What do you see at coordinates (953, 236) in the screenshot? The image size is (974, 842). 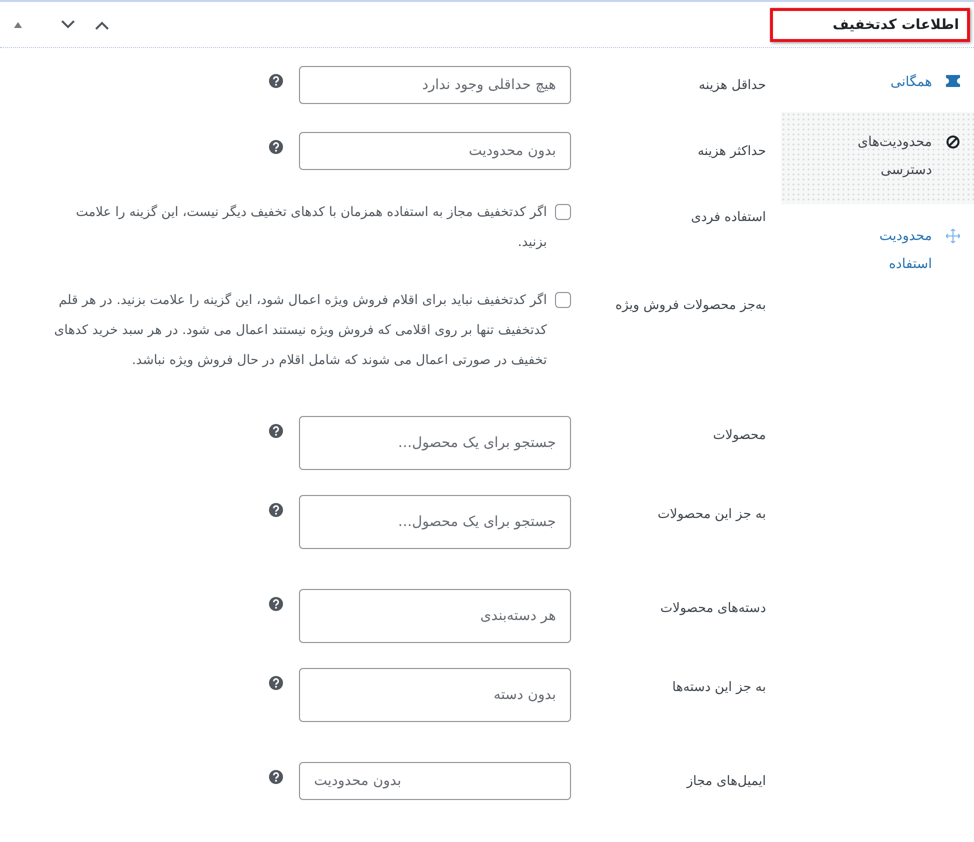 I see `move-icon` at bounding box center [953, 236].